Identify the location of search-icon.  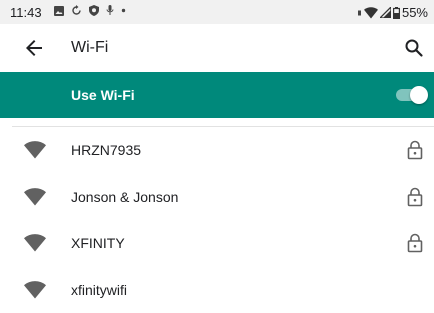
(414, 48).